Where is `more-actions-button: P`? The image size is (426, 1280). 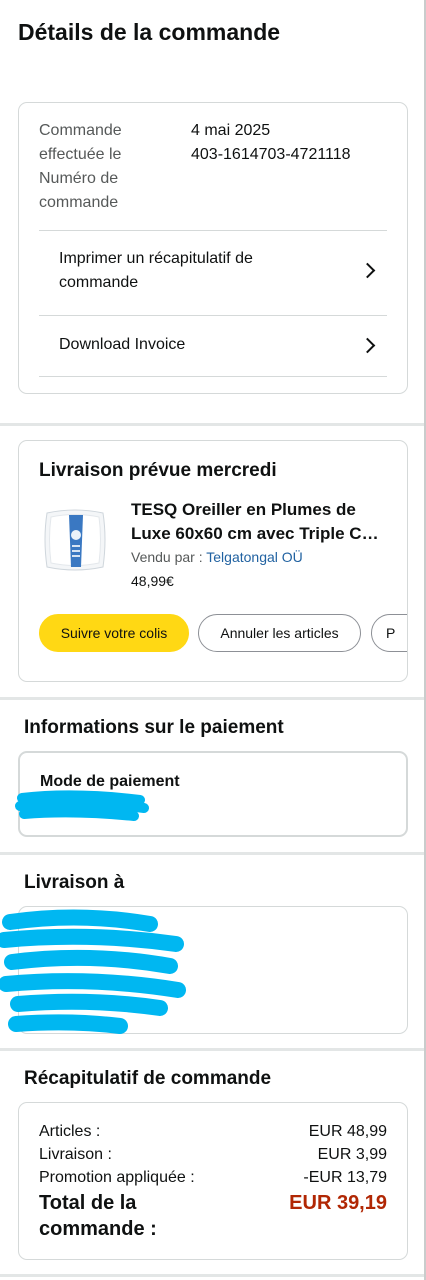 more-actions-button: P is located at coordinates (389, 633).